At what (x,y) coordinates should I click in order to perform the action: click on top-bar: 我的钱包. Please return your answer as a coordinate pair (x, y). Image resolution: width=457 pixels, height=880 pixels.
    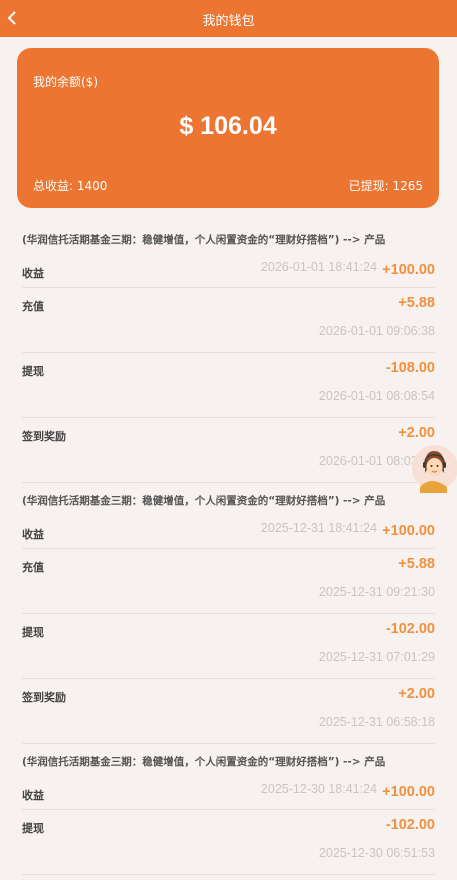
    Looking at the image, I should click on (228, 18).